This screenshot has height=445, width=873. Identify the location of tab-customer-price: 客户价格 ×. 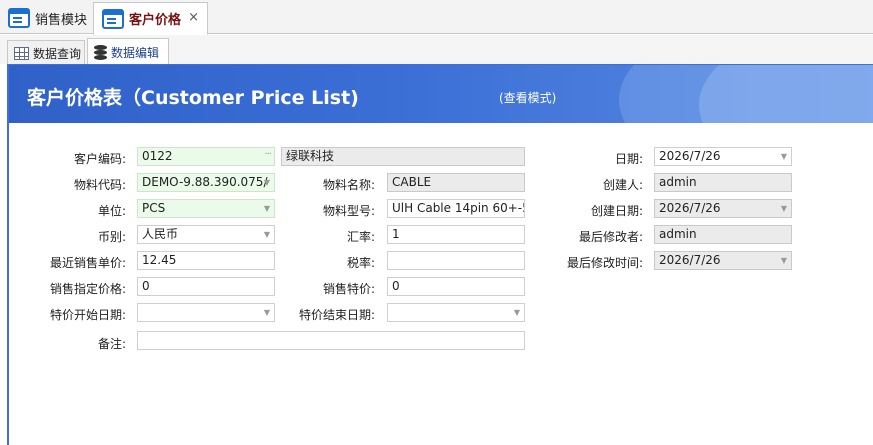
(150, 18).